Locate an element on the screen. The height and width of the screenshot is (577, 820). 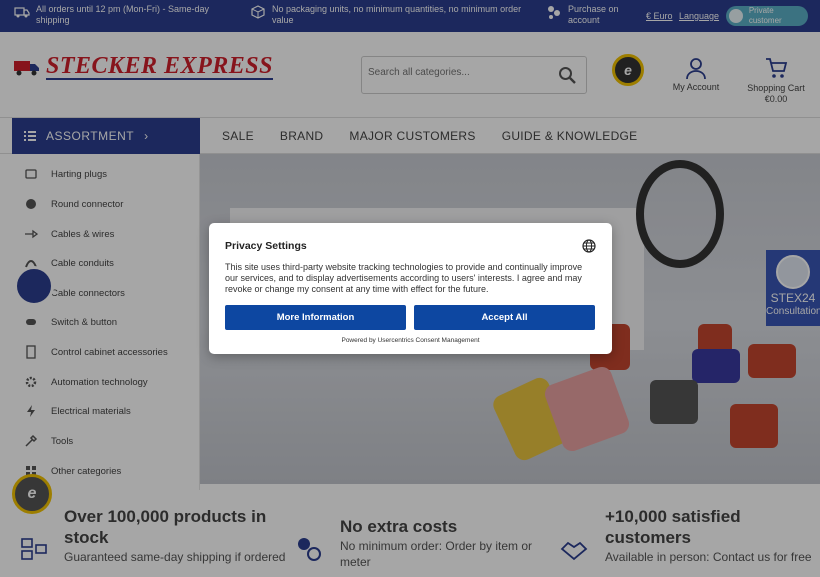
globe-icon is located at coordinates (589, 246).